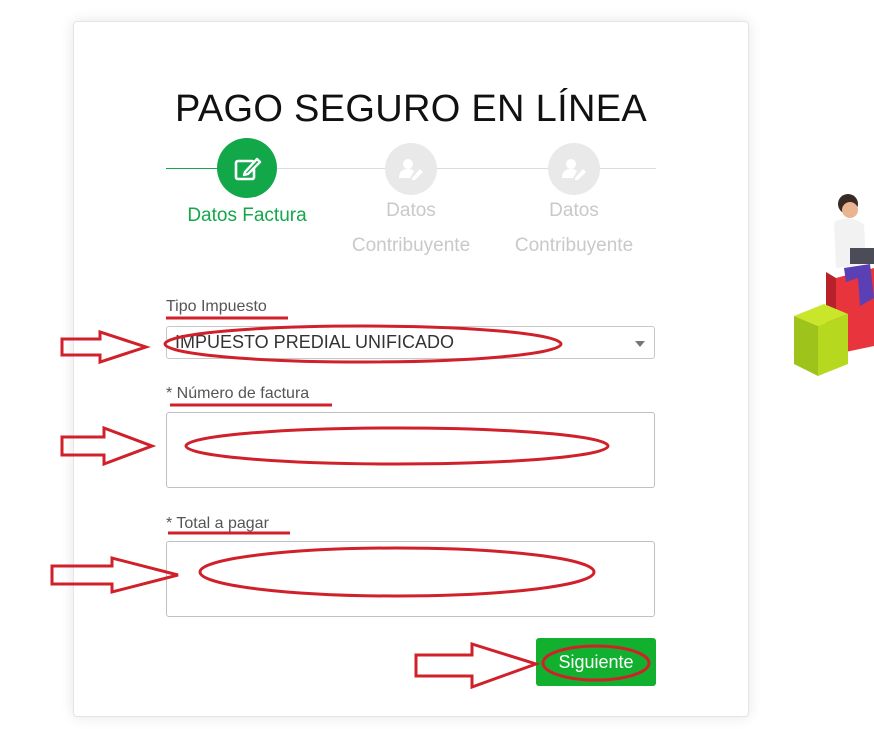 This screenshot has height=729, width=874. What do you see at coordinates (411, 228) in the screenshot?
I see `step-2-label: Datos Contribuyente` at bounding box center [411, 228].